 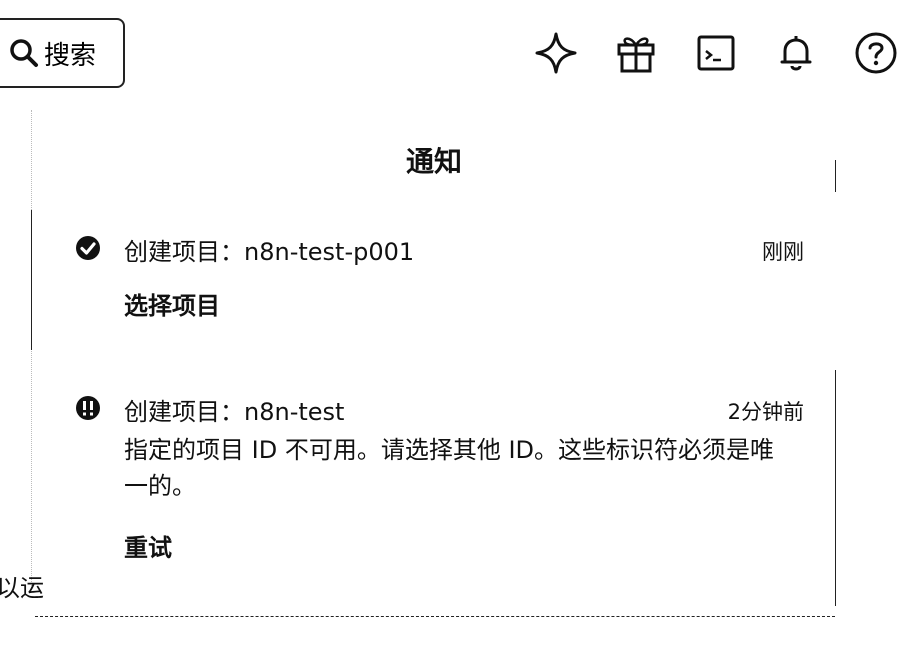 I want to click on notification-description: 指定的项目 ID 不可用。请选择其他 ID。这些标识符必须是唯一的。, so click(x=449, y=468).